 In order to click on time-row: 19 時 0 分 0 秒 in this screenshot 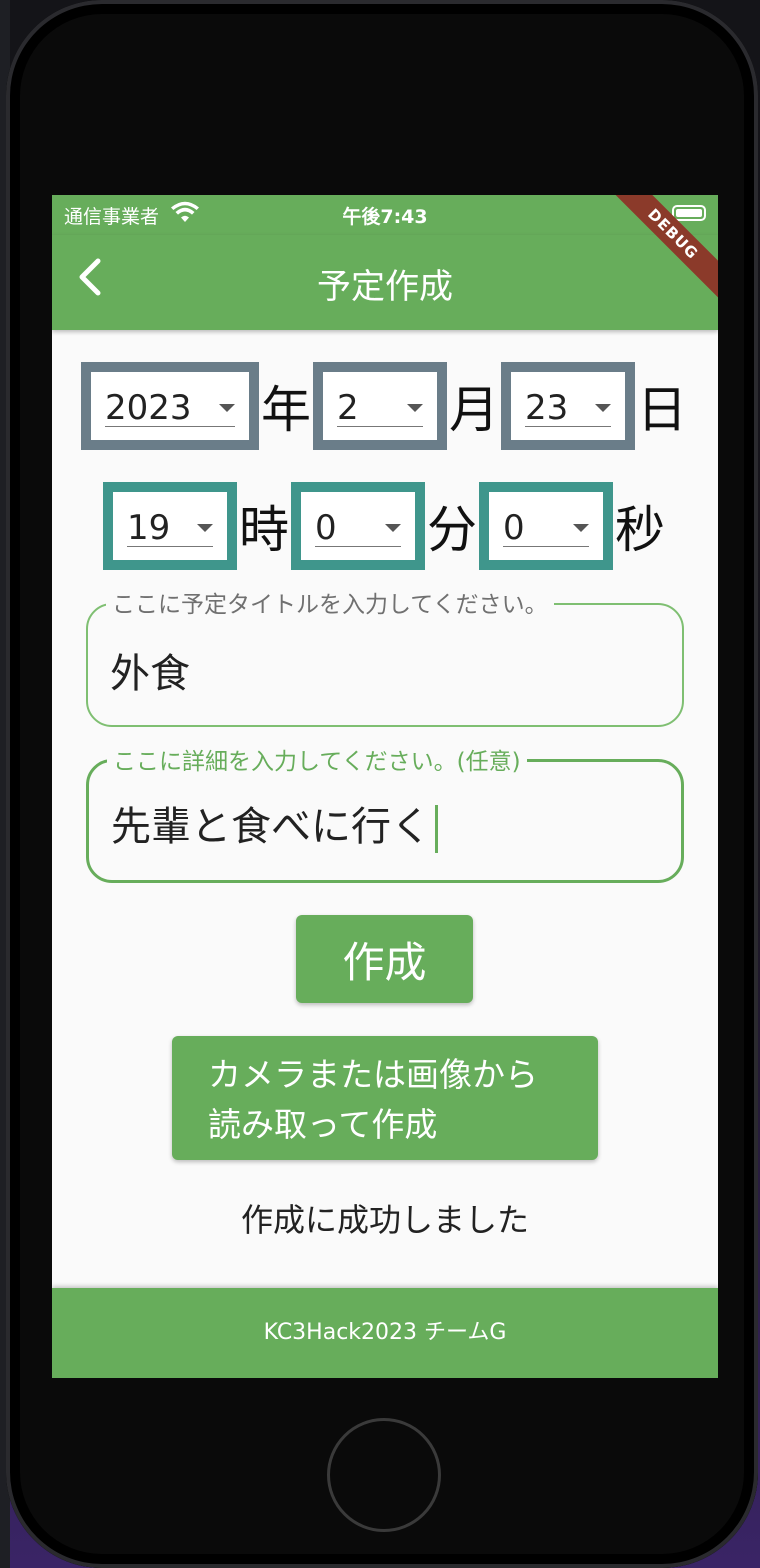, I will do `click(385, 526)`.